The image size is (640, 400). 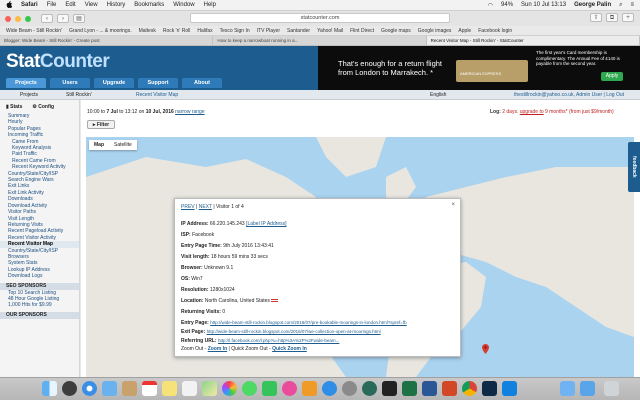 I want to click on new-tab-button: +, so click(x=628, y=17).